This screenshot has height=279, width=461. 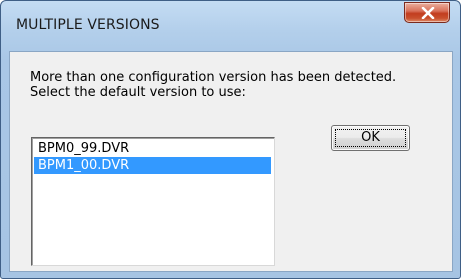 What do you see at coordinates (138, 92) in the screenshot?
I see `message-line-2: Select the default version to use:` at bounding box center [138, 92].